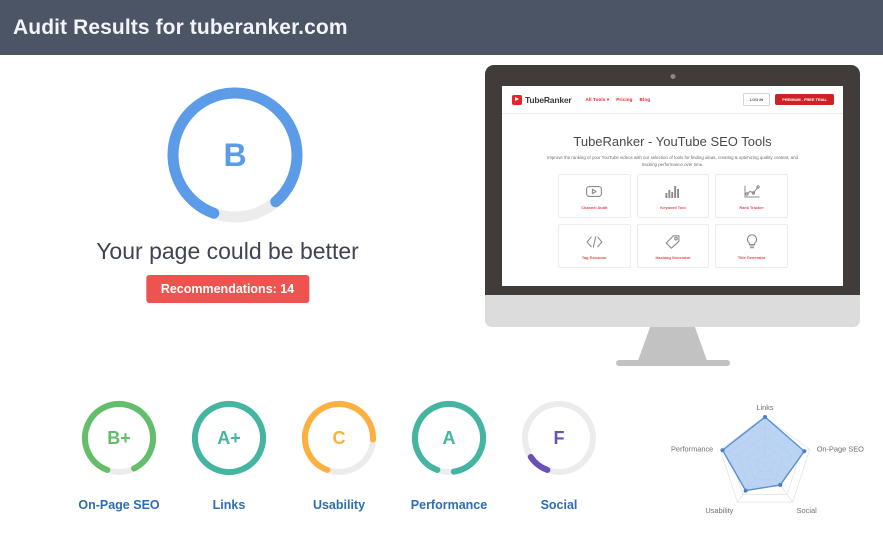 This screenshot has width=883, height=535. What do you see at coordinates (598, 100) in the screenshot?
I see `preview-nav-item-all-tools: All Tools ▾` at bounding box center [598, 100].